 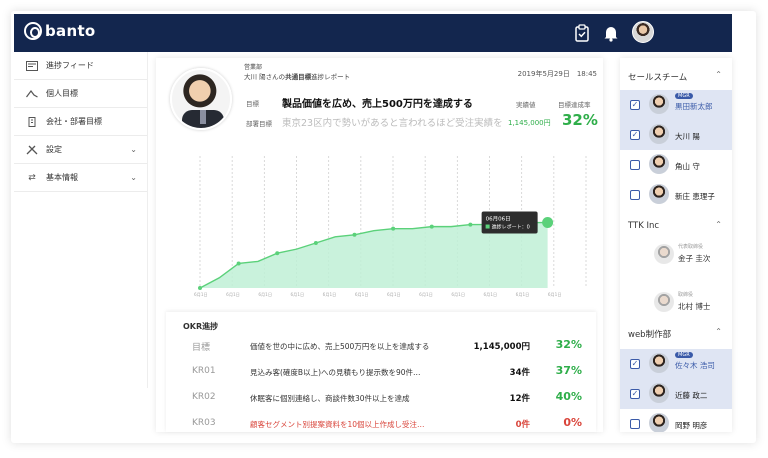 What do you see at coordinates (330, 398) in the screenshot?
I see `okr-text: 休眠客に個別連絡し、商談件数30件以上を達成` at bounding box center [330, 398].